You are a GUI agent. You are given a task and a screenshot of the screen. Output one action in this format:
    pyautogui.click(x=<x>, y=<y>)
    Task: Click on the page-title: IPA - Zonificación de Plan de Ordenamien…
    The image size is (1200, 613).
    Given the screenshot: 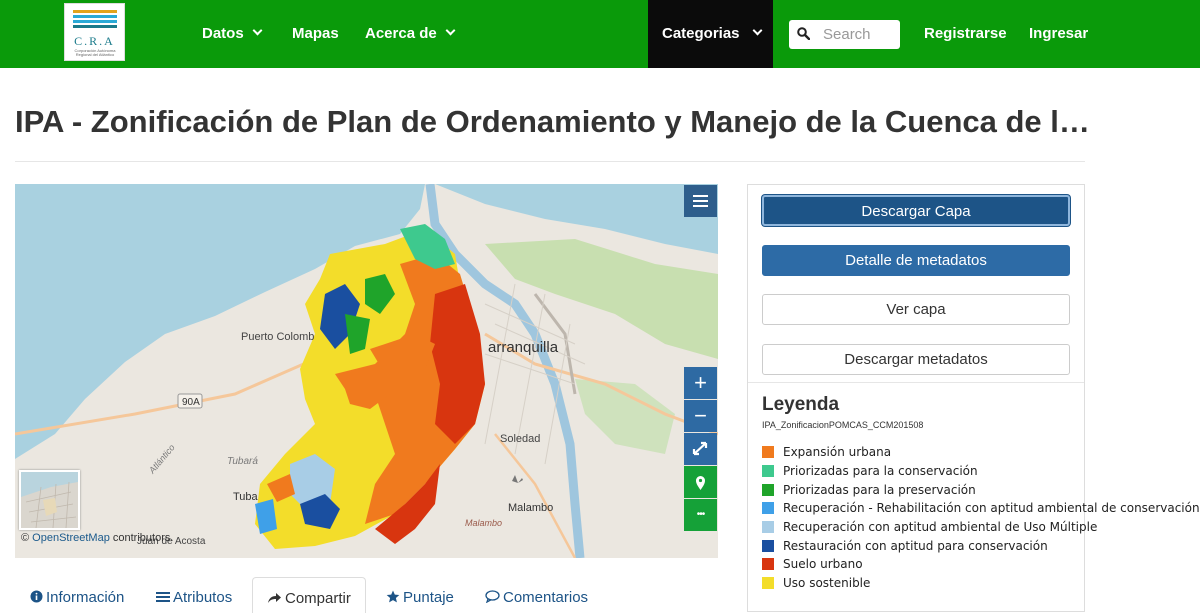 What is the action you would take?
    pyautogui.click(x=552, y=121)
    